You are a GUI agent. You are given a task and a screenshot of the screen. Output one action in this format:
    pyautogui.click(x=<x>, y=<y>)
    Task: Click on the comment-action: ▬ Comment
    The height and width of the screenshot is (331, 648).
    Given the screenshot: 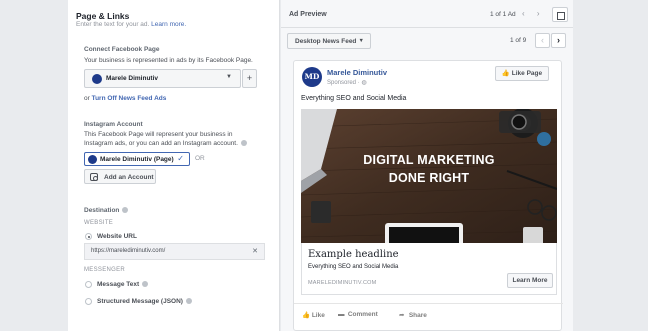 What is the action you would take?
    pyautogui.click(x=358, y=314)
    